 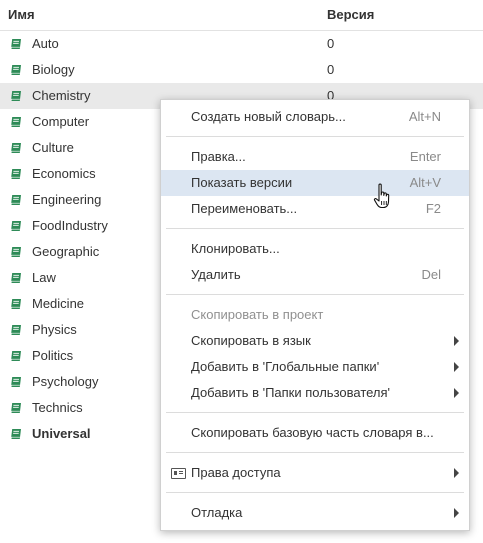 I want to click on dictionary-name: Technics, so click(x=57, y=407).